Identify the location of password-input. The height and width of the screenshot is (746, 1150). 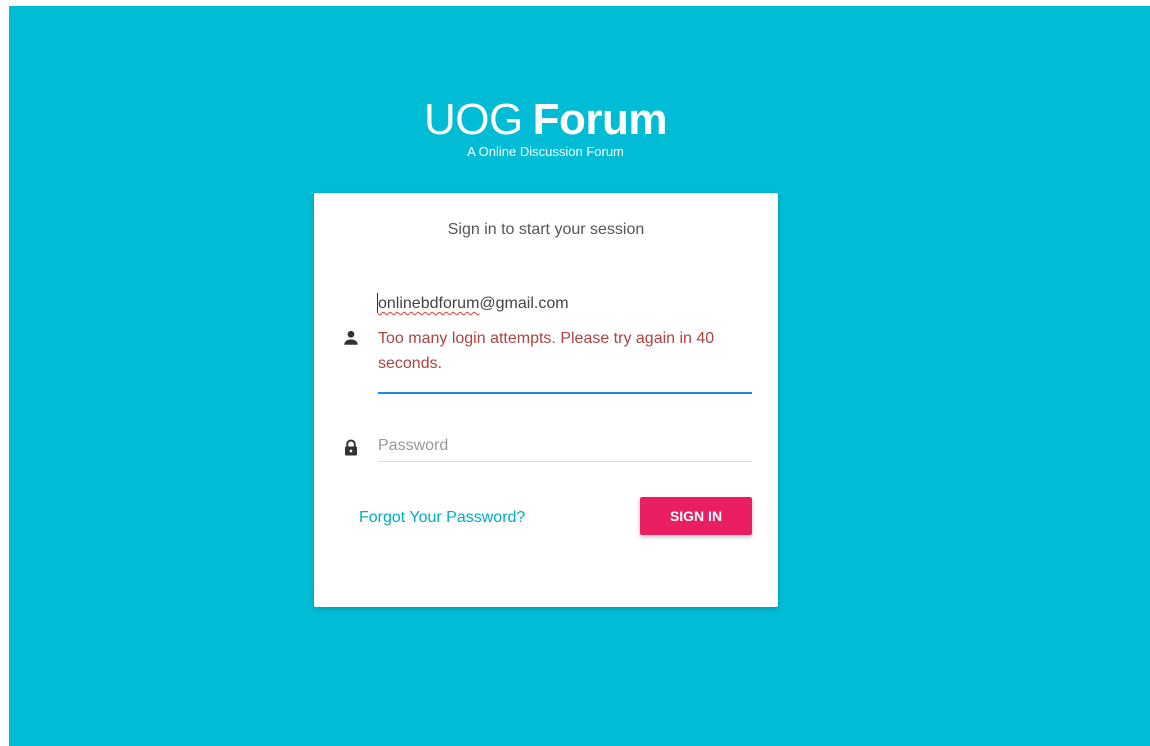
(565, 446).